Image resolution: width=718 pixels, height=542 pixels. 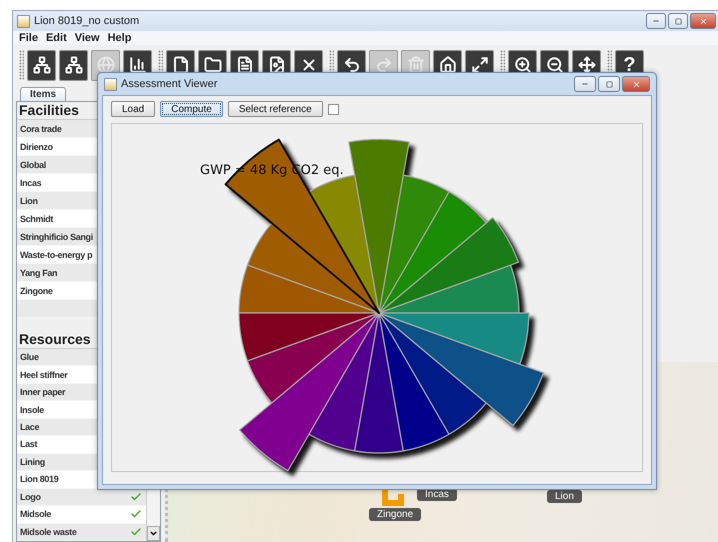 What do you see at coordinates (31, 183) in the screenshot?
I see `facility-name: Incas` at bounding box center [31, 183].